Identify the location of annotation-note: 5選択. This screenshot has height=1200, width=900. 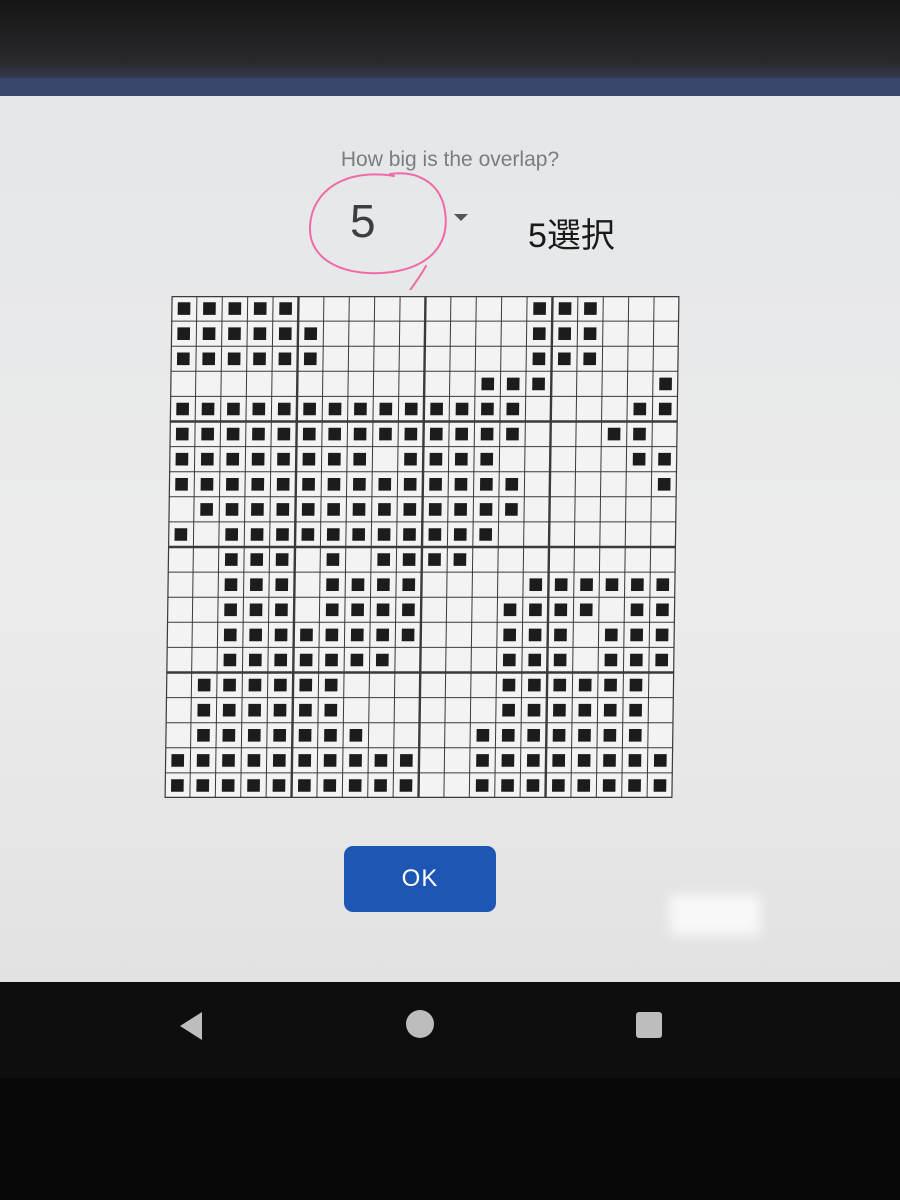
(571, 236).